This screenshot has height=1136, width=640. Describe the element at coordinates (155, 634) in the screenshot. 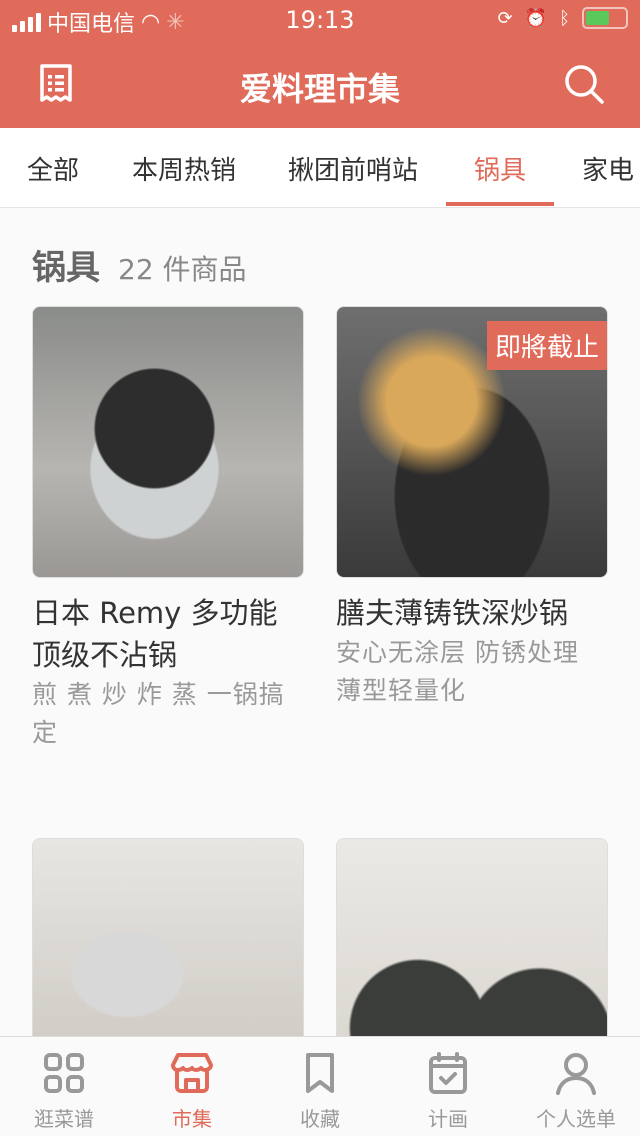

I see `product-title: 日本 Remy 多功能顶级不沾锅` at that location.